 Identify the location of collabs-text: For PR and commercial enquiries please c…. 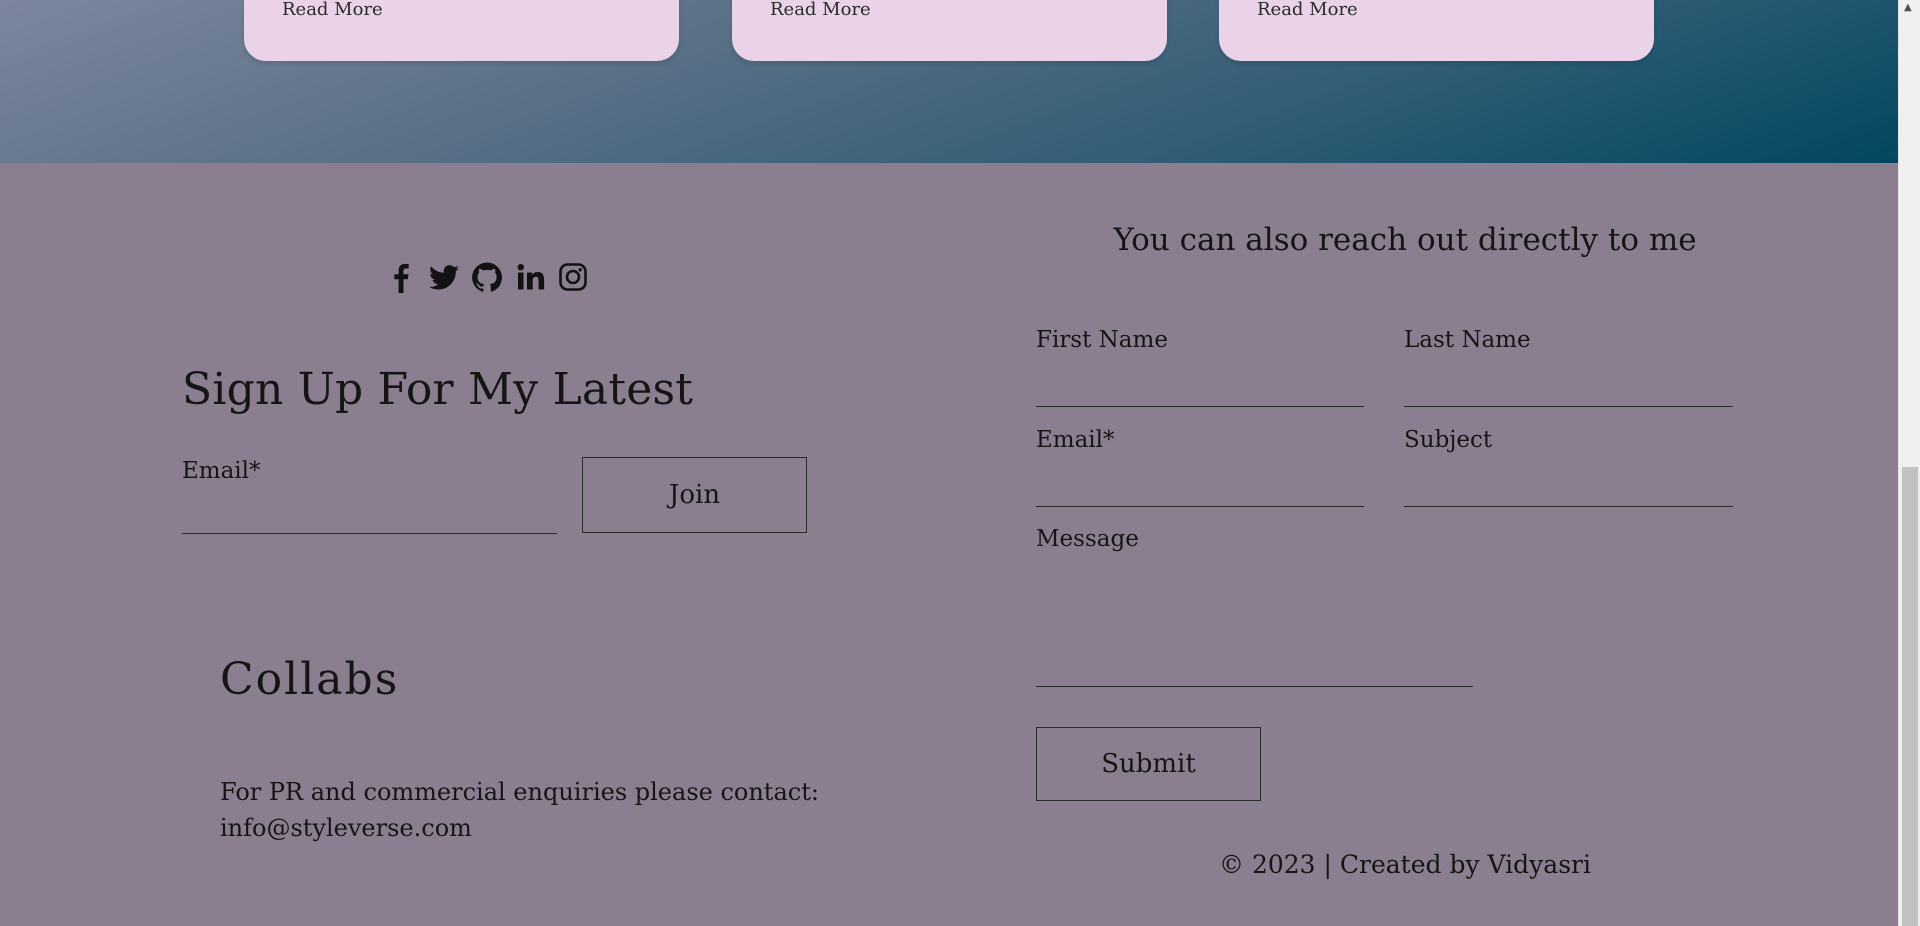
(519, 810).